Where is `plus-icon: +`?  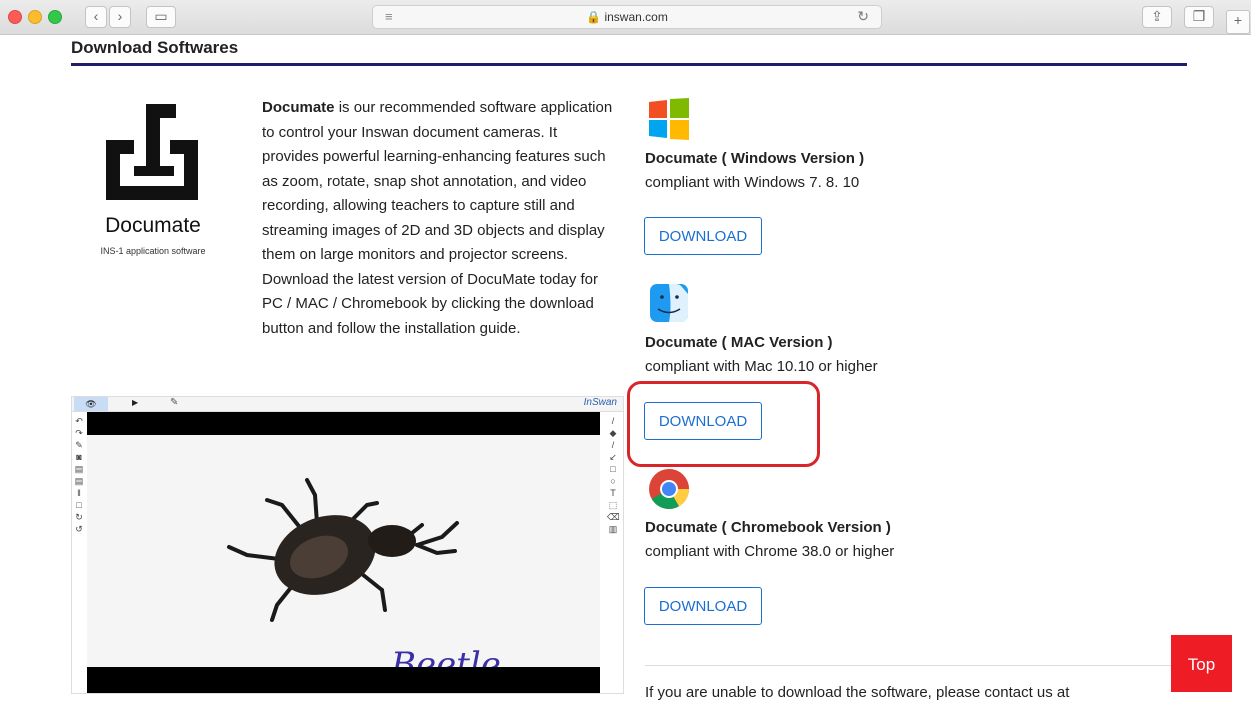 plus-icon: + is located at coordinates (1238, 20).